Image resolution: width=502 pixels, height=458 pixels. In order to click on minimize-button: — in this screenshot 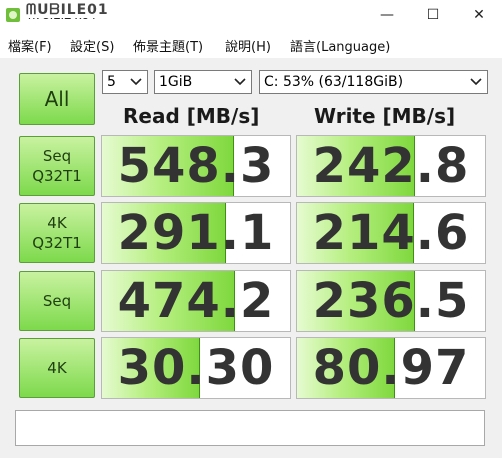, I will do `click(387, 15)`.